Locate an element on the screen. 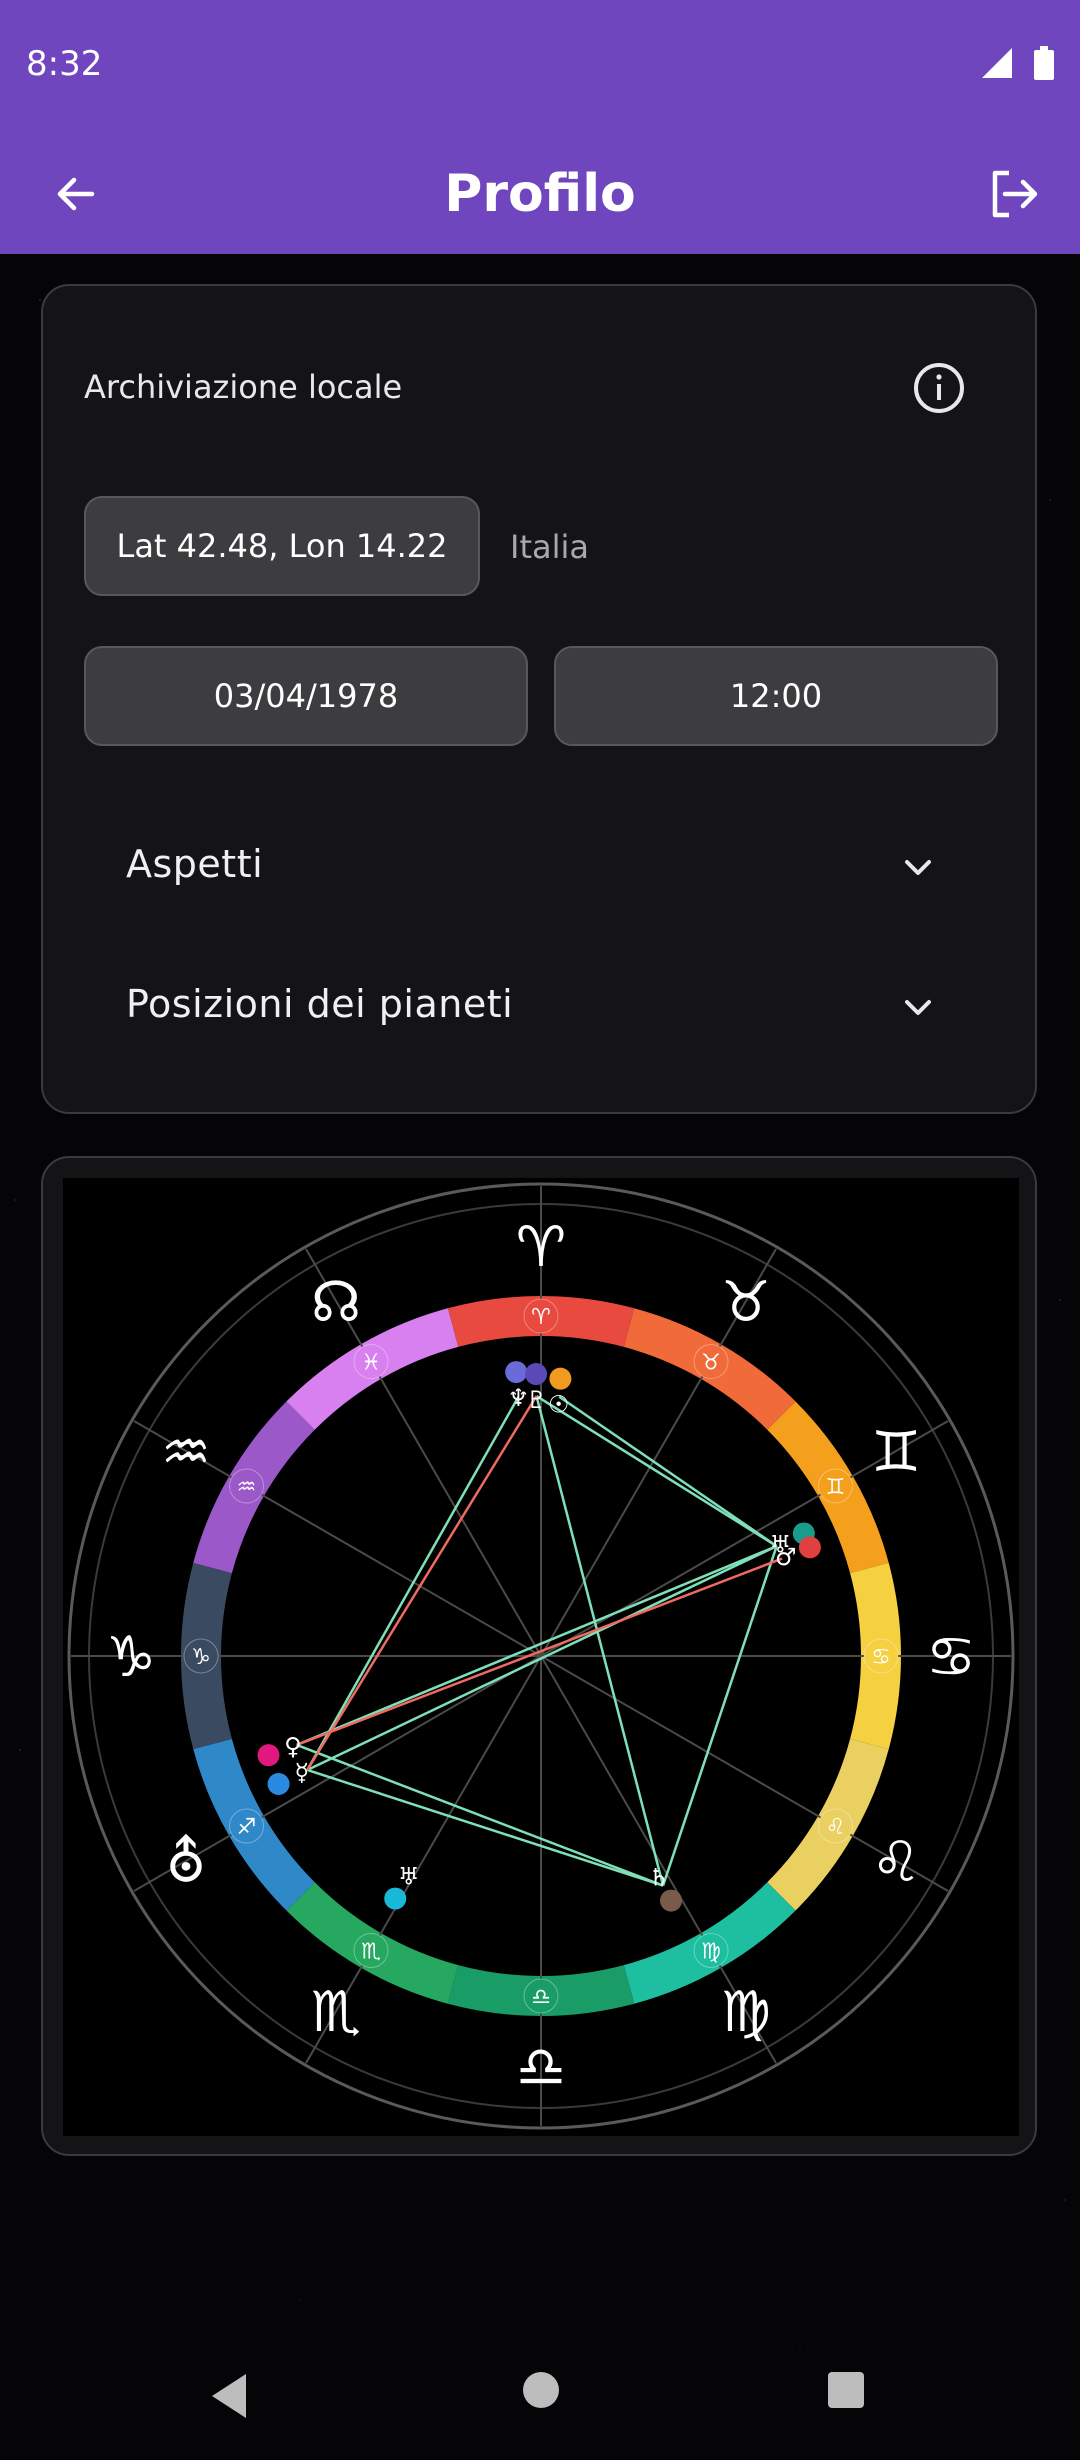 This screenshot has width=1080, height=2460. nav-recents-icon is located at coordinates (846, 2390).